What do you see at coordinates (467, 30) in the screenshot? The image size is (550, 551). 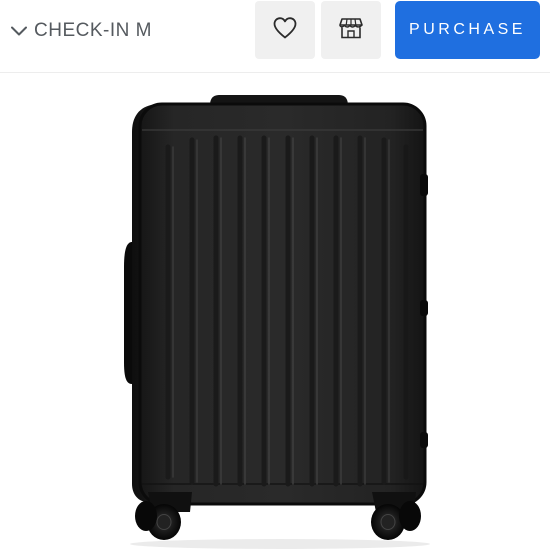 I see `purchase-button: PURCHASE` at bounding box center [467, 30].